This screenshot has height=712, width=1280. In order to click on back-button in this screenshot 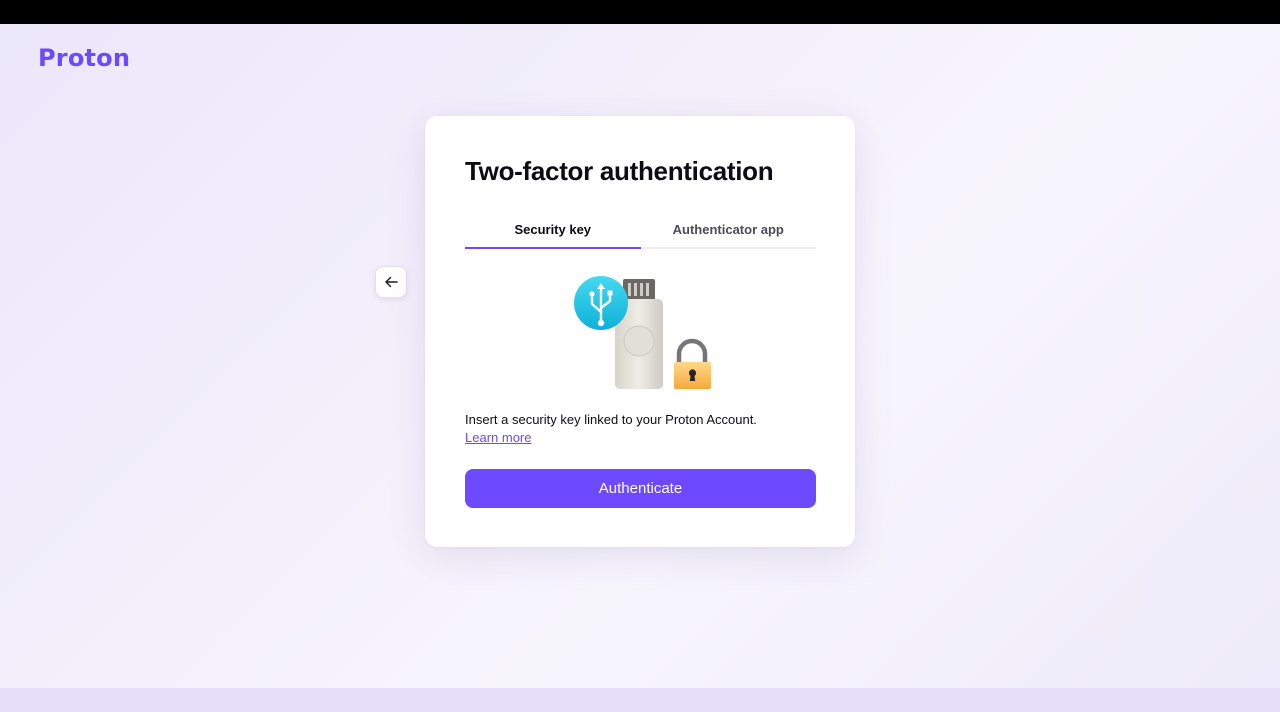, I will do `click(391, 282)`.